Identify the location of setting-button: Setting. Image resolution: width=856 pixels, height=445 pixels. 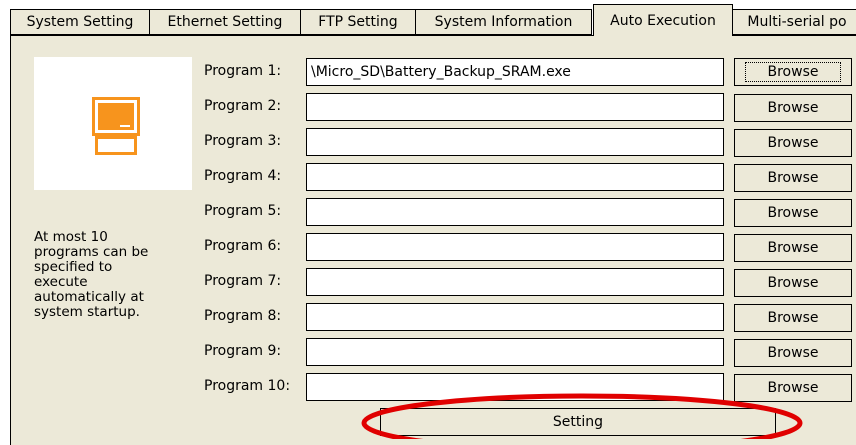
(578, 422).